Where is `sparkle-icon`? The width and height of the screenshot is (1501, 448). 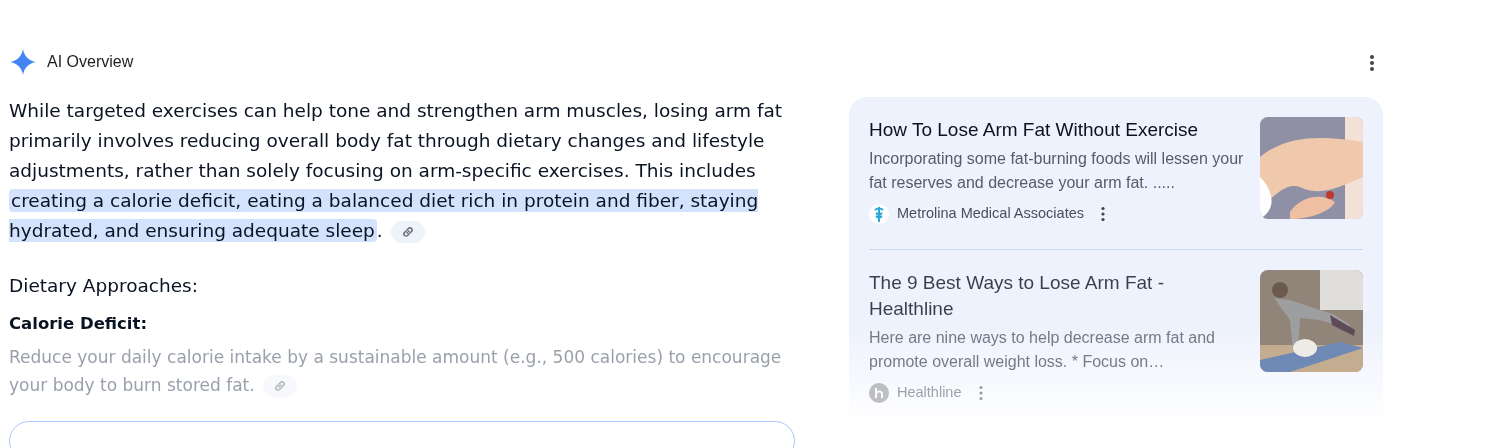 sparkle-icon is located at coordinates (23, 62).